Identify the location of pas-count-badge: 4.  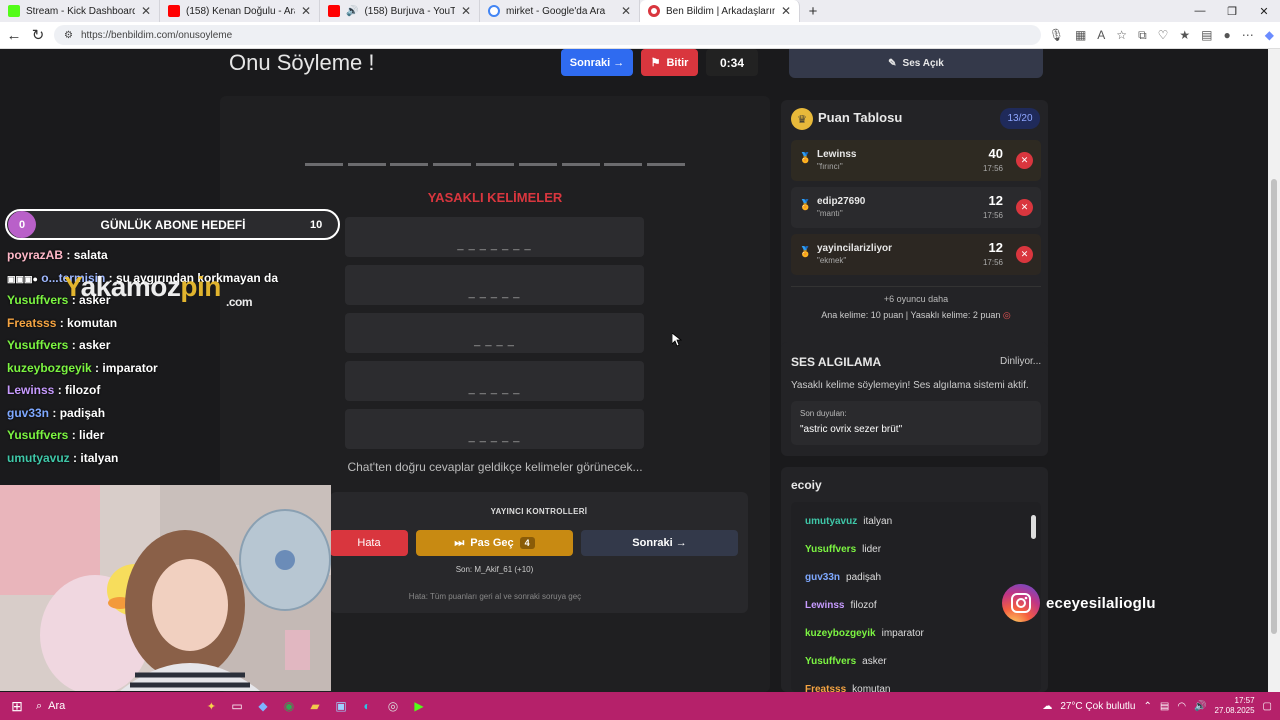
(527, 543).